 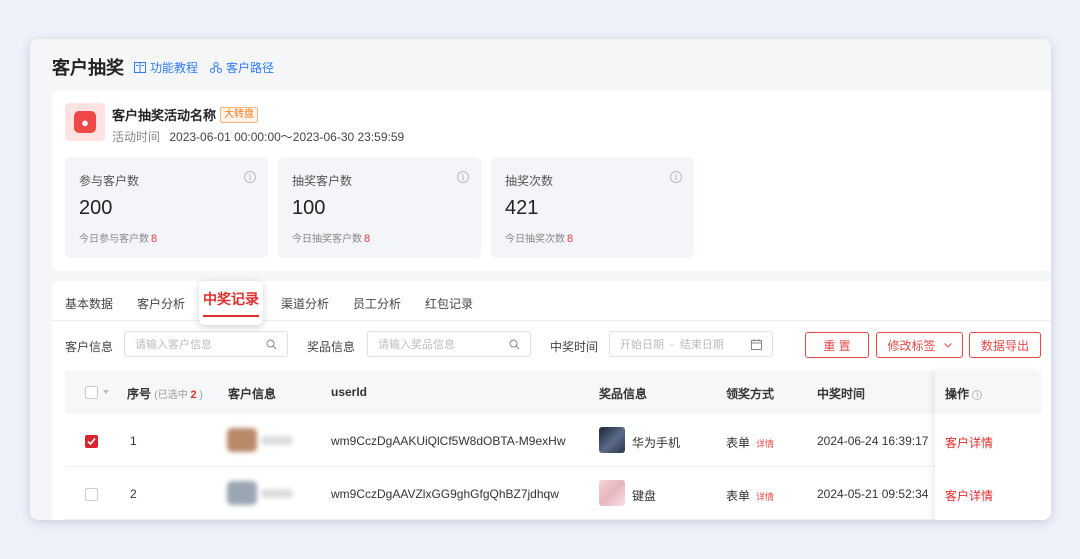 I want to click on edit-tag-button: 修改标签, so click(x=919, y=345).